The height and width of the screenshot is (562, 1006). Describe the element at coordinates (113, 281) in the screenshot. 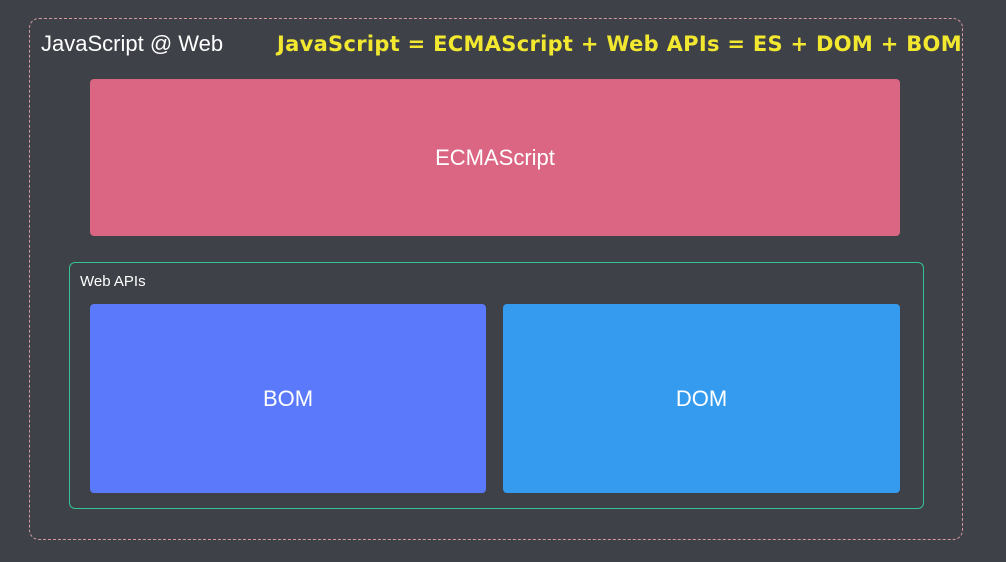

I see `web-apis-label: Web APIs` at that location.